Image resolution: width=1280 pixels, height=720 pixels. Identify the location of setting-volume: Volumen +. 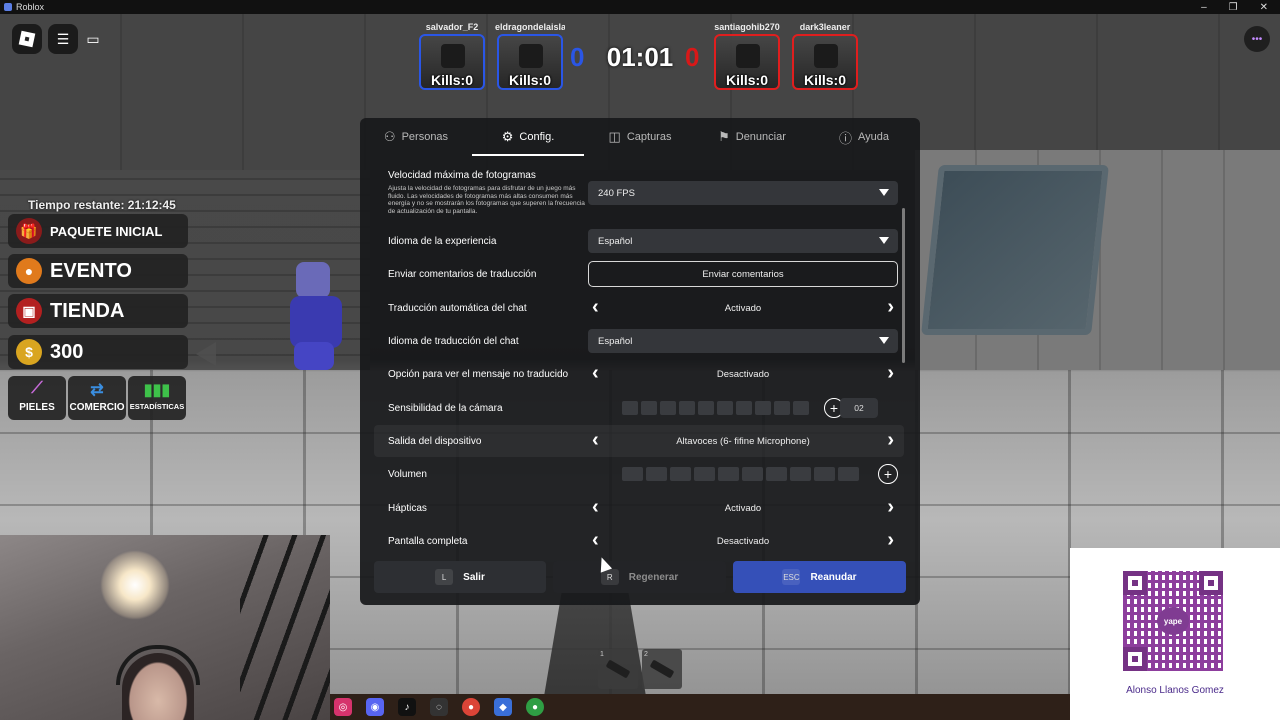
(639, 474).